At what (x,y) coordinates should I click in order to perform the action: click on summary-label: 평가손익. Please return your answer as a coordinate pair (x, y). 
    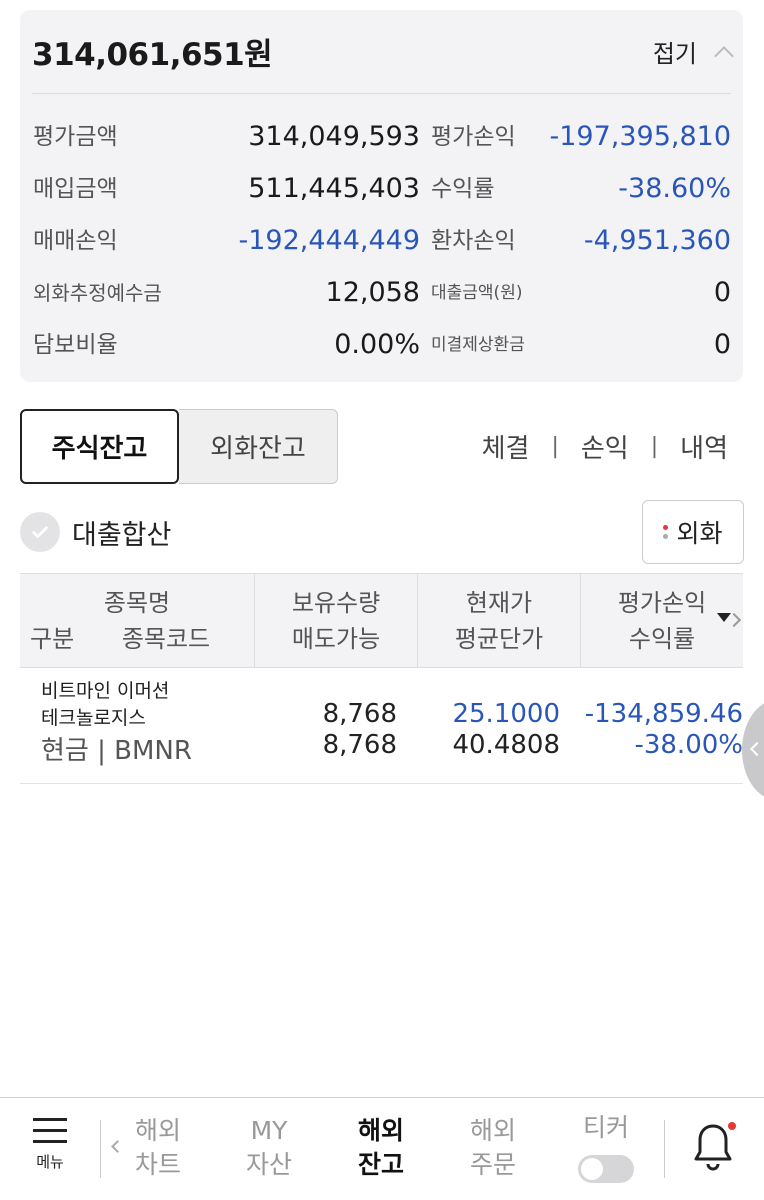
    Looking at the image, I should click on (473, 137).